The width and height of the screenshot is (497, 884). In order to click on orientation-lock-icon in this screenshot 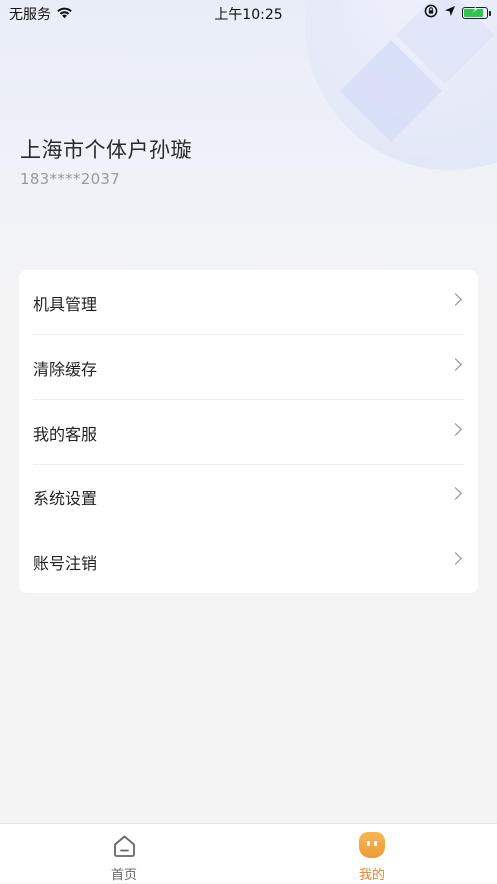, I will do `click(431, 13)`.